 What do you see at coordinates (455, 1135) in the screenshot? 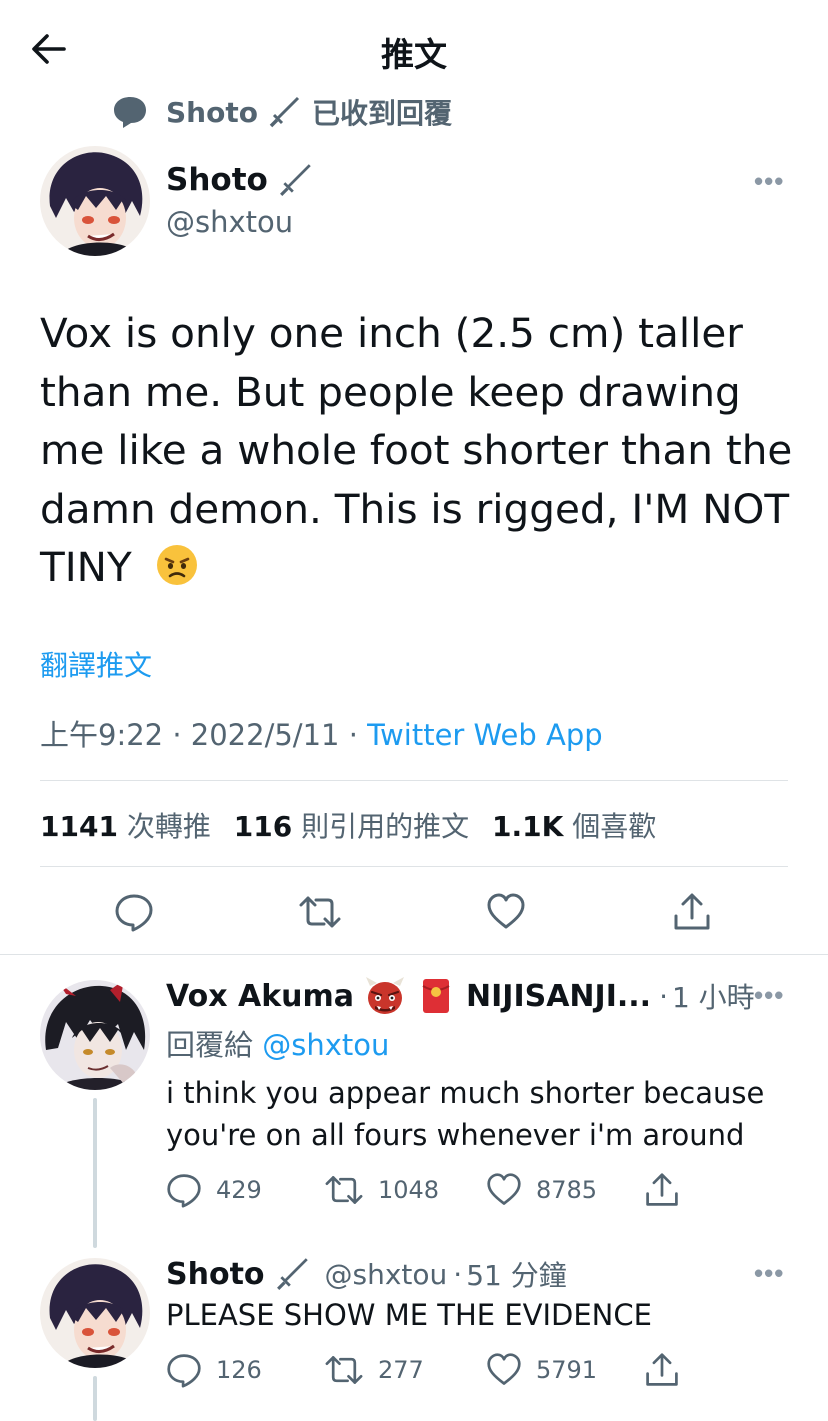
I see `reply-text-line: you're on all fours whenever i'm around` at bounding box center [455, 1135].